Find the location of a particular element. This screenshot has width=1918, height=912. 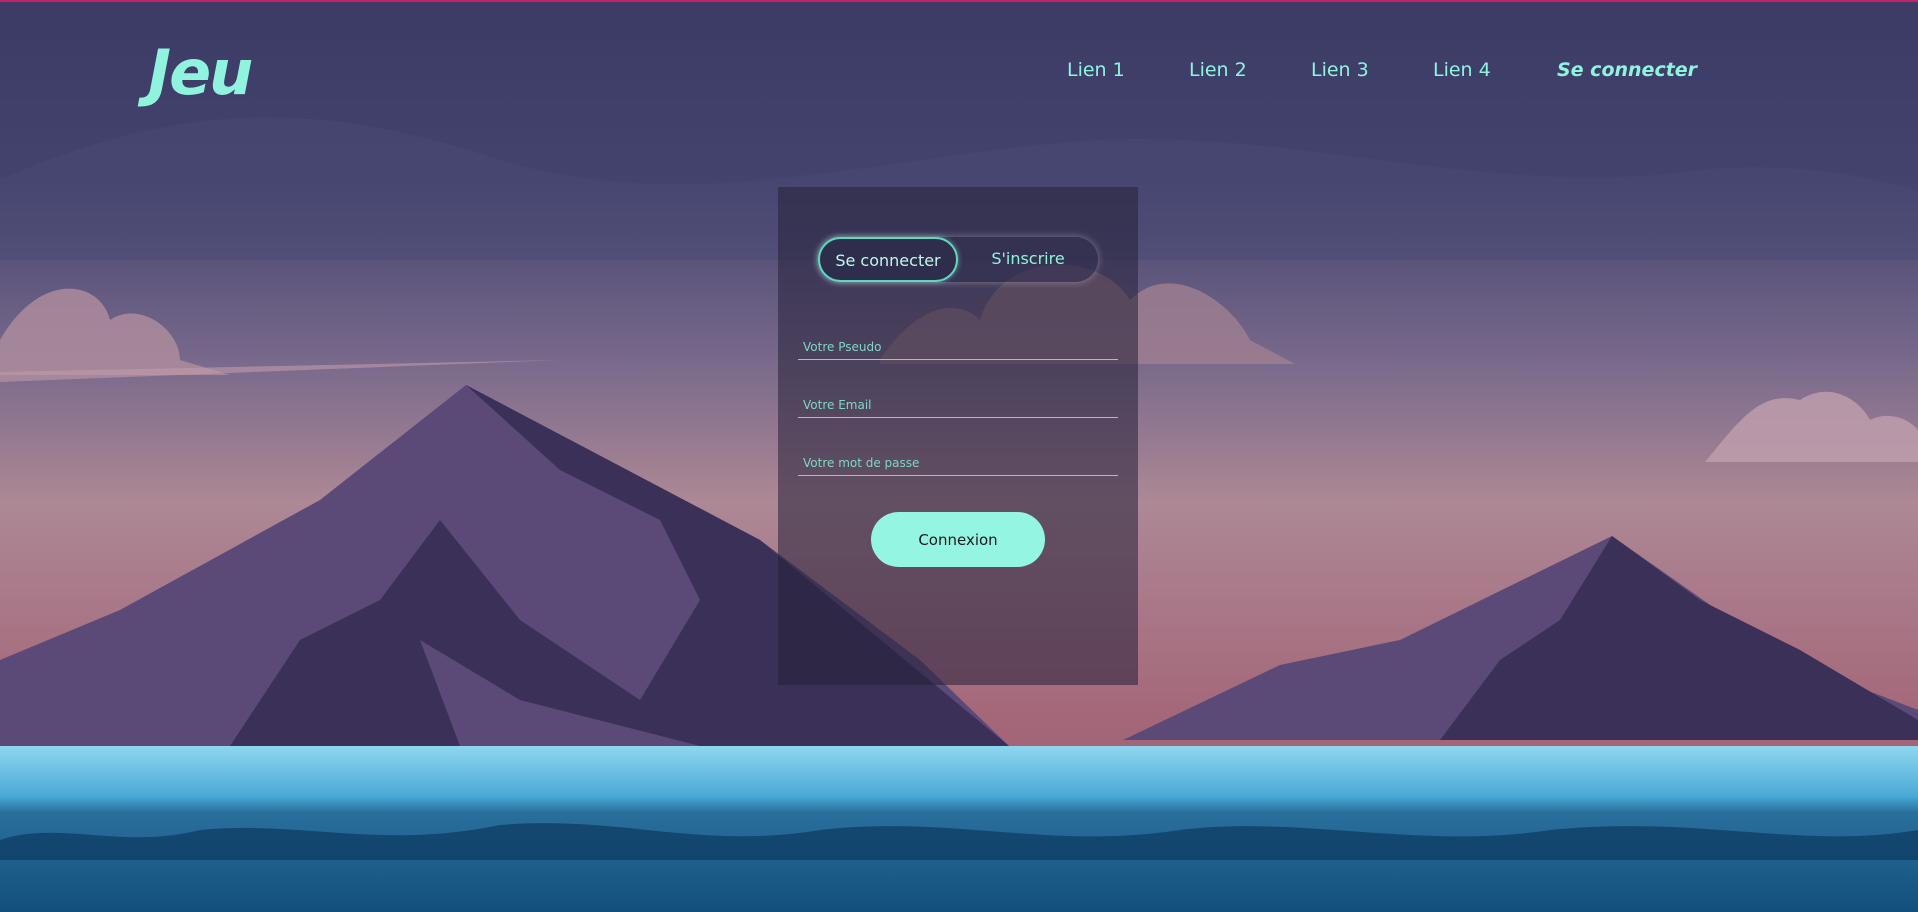

nav-link-2: Lien 2 is located at coordinates (1218, 70).